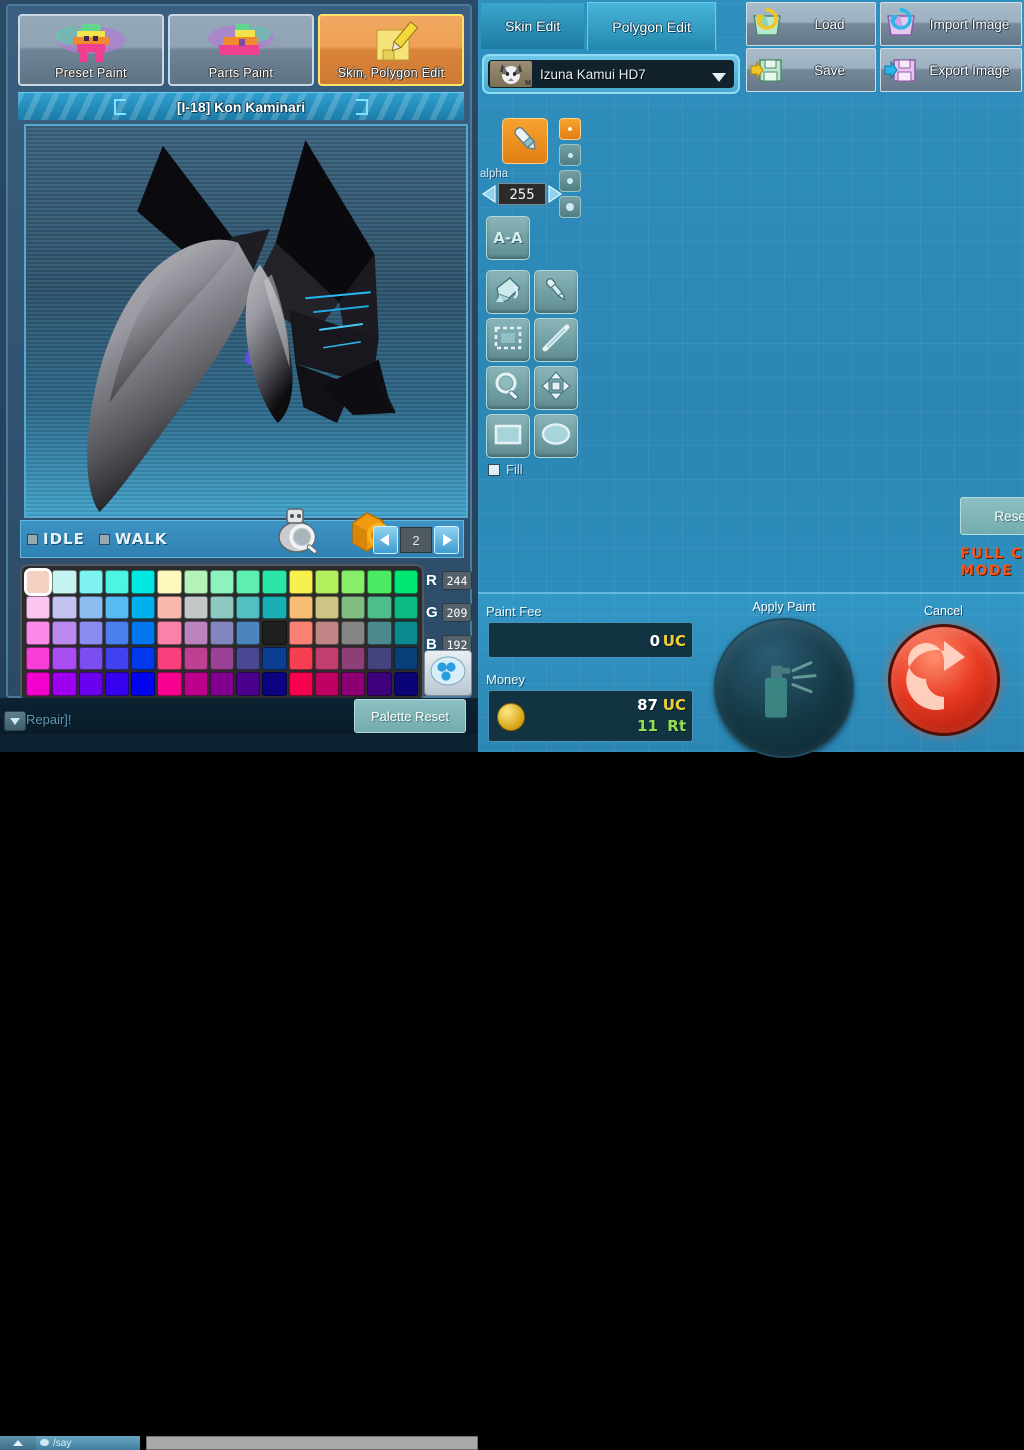 The image size is (1024, 1450). I want to click on marquee-select-tool-button, so click(508, 340).